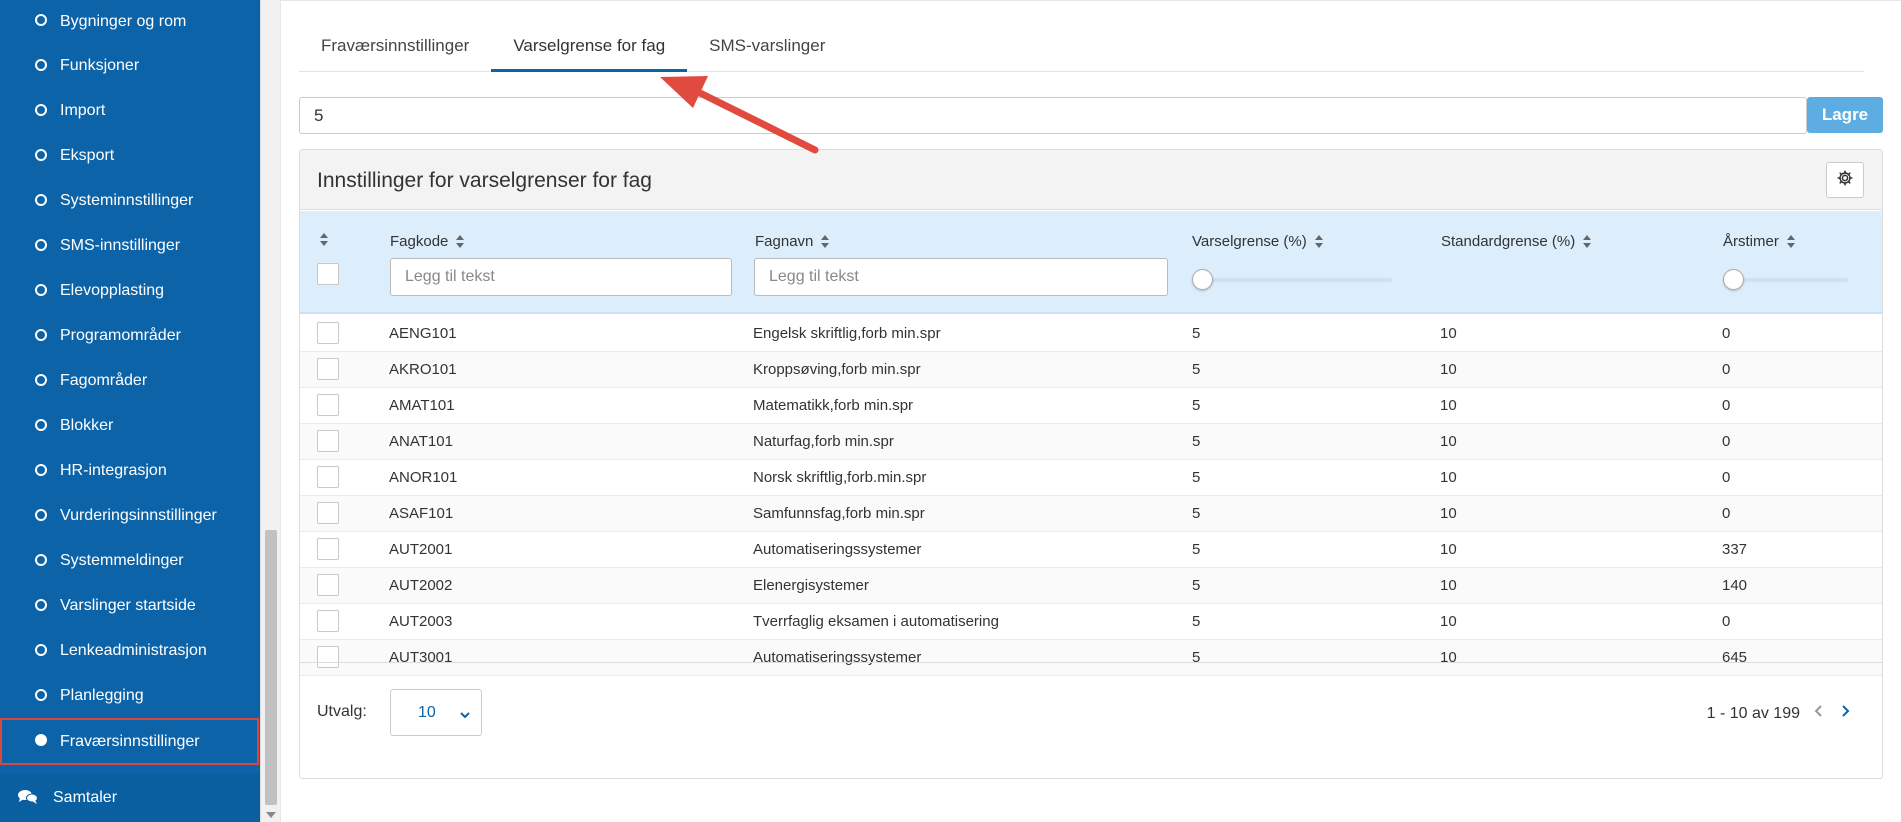 Image resolution: width=1901 pixels, height=822 pixels. What do you see at coordinates (130, 335) in the screenshot?
I see `sidebar-item-programomrader: Programområder` at bounding box center [130, 335].